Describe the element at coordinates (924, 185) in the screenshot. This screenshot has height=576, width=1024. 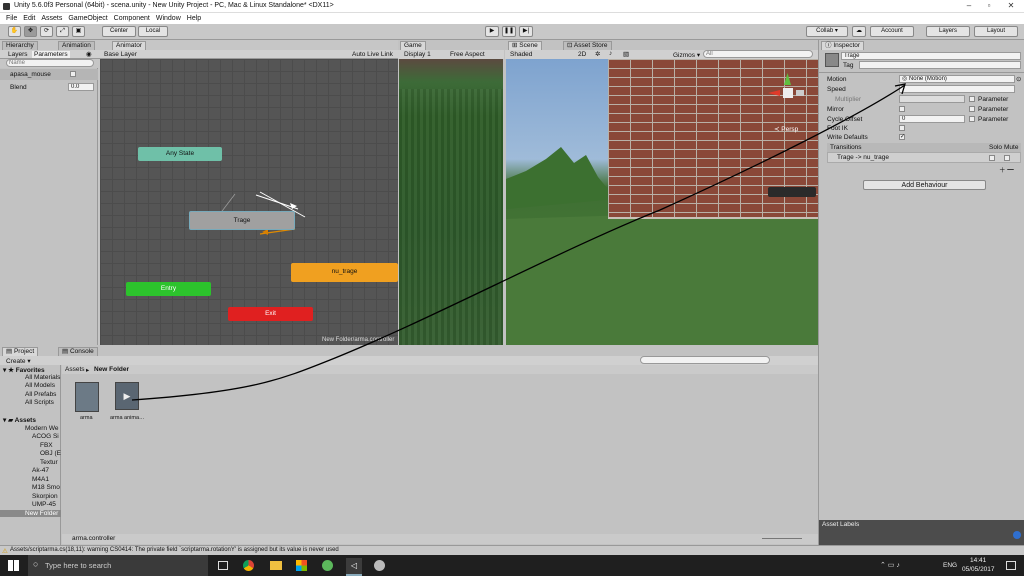
I see `add-behaviour-button: Add Behaviour` at that location.